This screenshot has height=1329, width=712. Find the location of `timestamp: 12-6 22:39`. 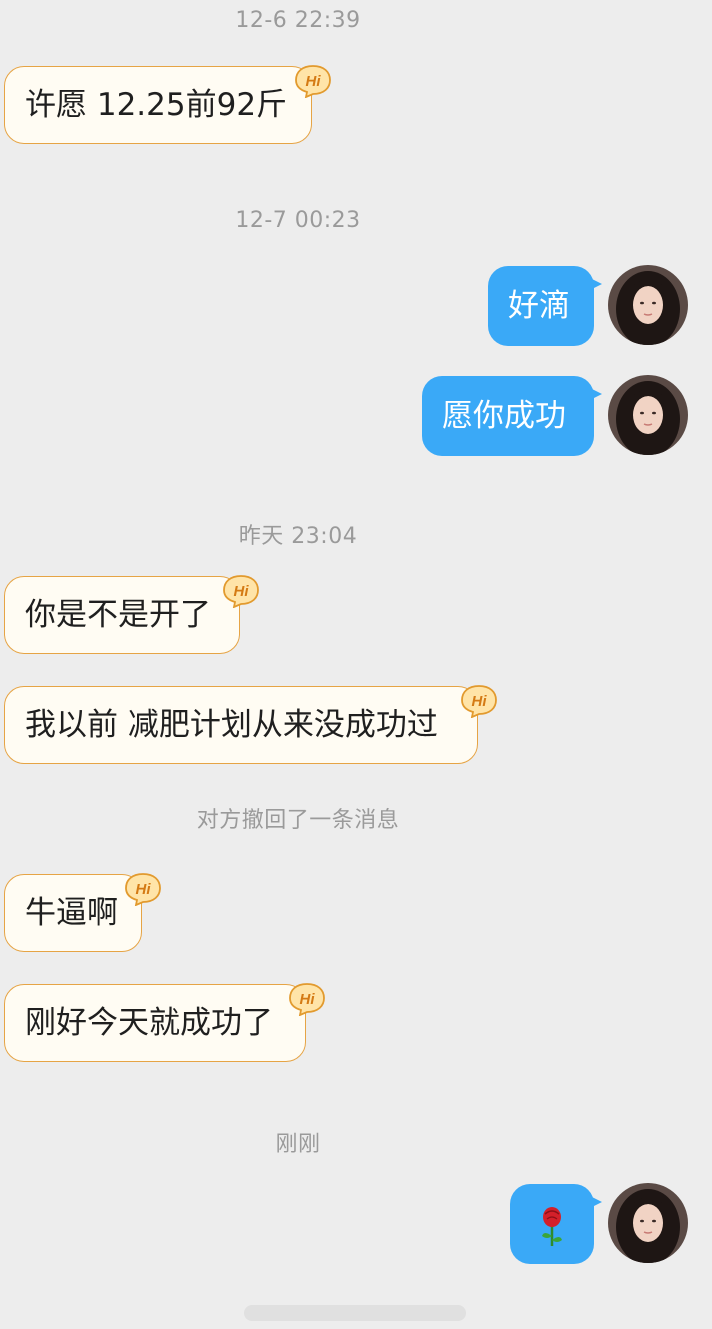

timestamp: 12-6 22:39 is located at coordinates (298, 20).